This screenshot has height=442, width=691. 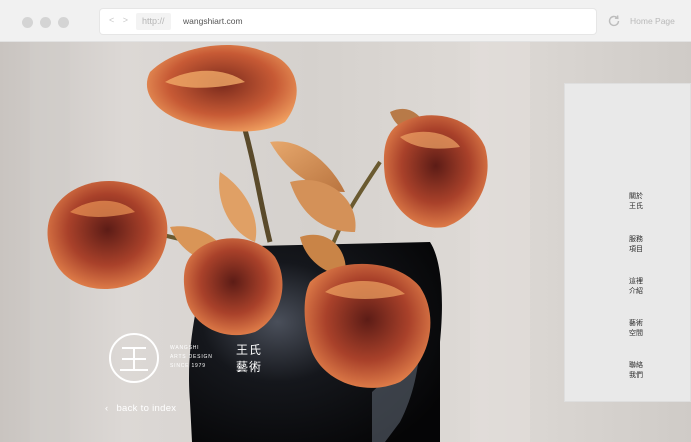 What do you see at coordinates (107, 408) in the screenshot?
I see `chevron-left-icon: ‹` at bounding box center [107, 408].